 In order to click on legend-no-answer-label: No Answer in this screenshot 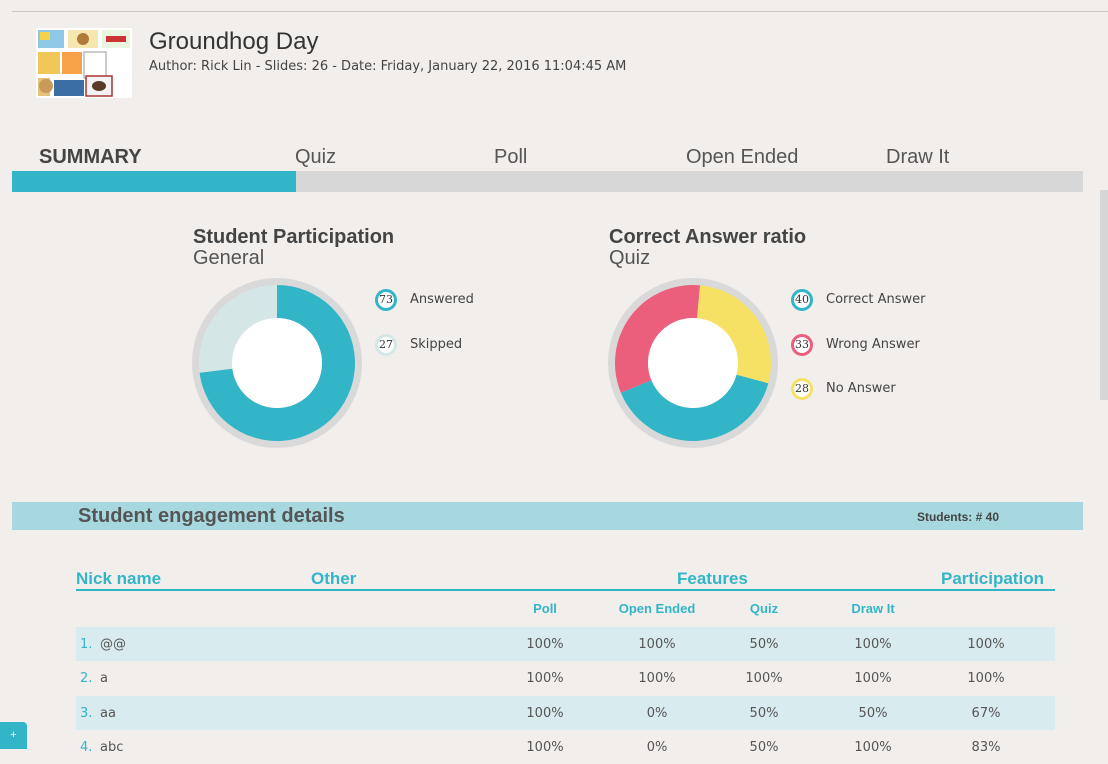, I will do `click(861, 388)`.